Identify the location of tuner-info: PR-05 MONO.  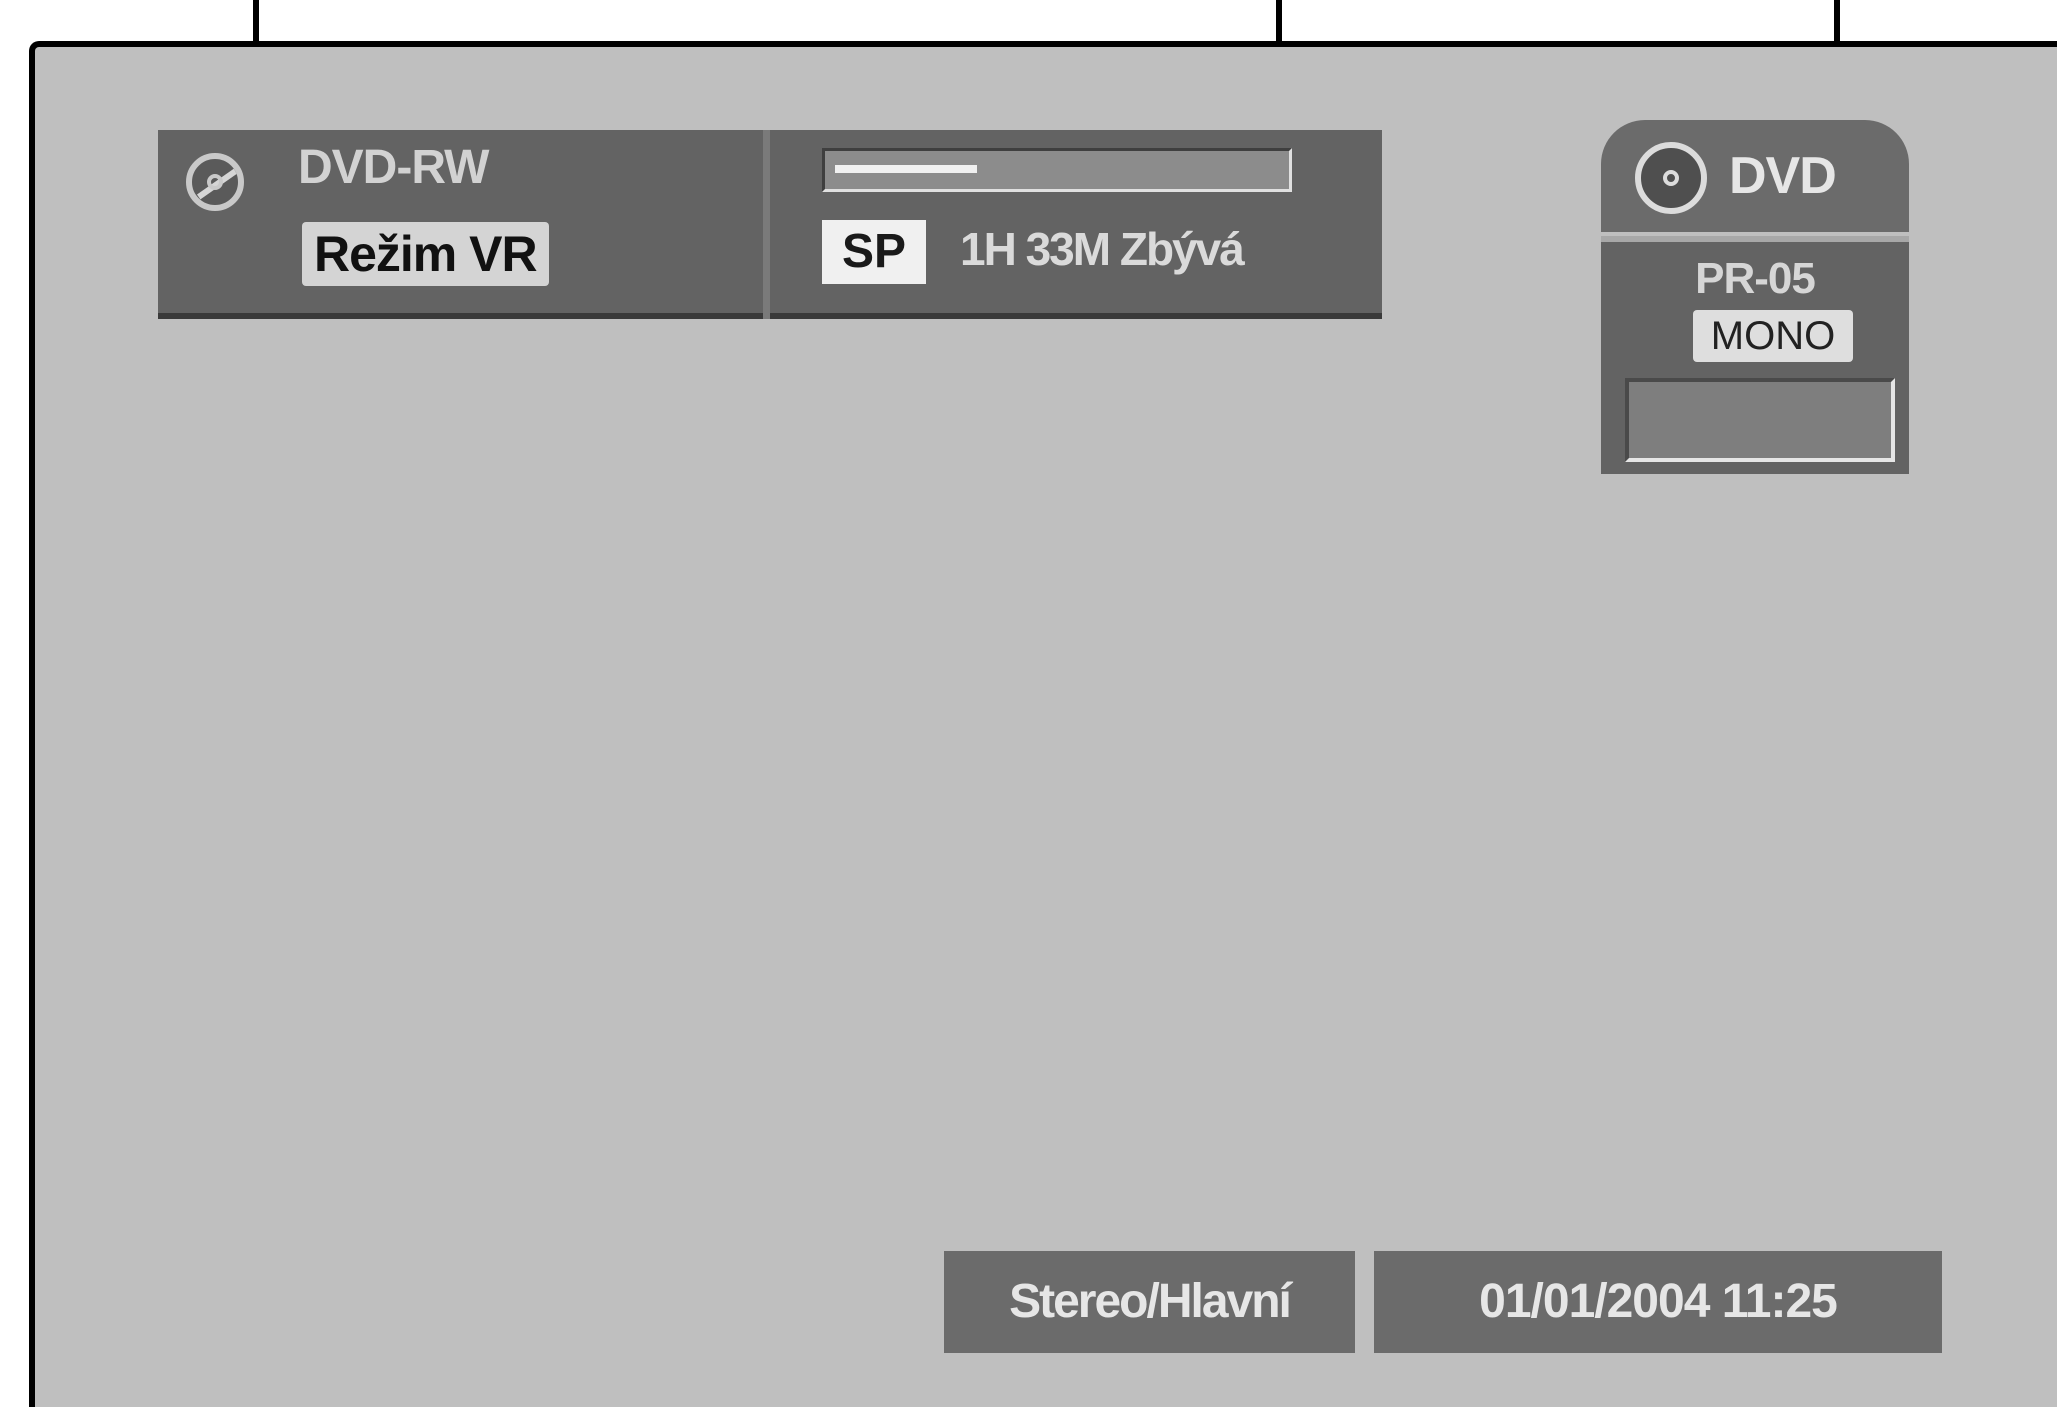
(1755, 355).